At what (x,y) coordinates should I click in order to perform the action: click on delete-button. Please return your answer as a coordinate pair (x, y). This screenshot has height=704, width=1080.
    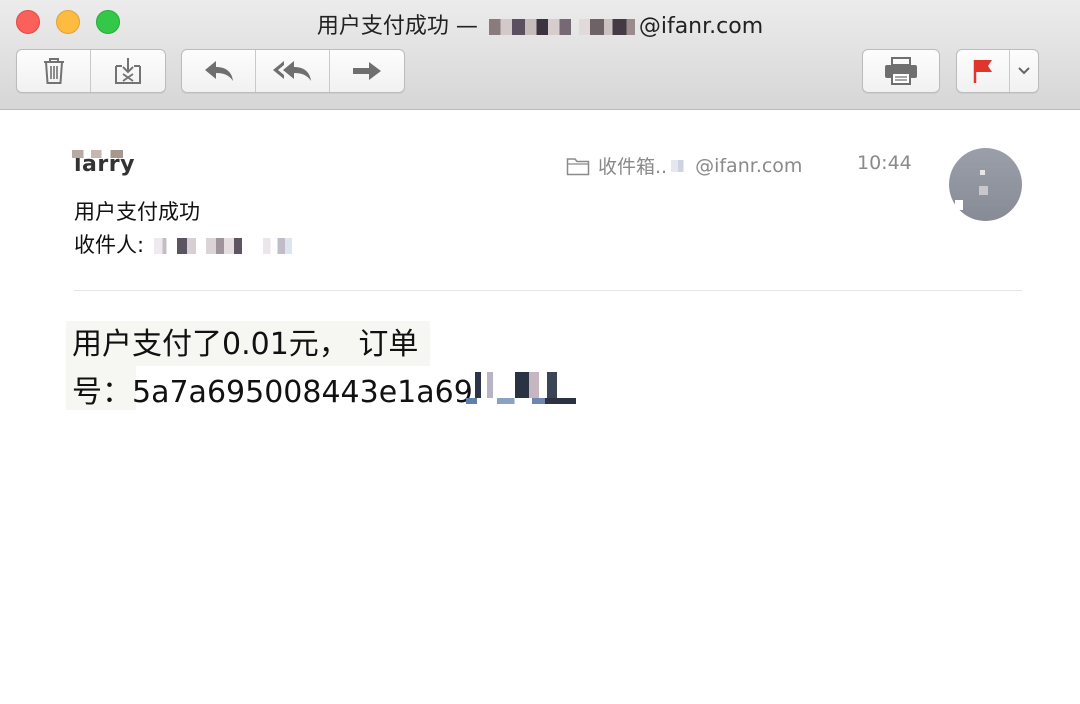
    Looking at the image, I should click on (54, 71).